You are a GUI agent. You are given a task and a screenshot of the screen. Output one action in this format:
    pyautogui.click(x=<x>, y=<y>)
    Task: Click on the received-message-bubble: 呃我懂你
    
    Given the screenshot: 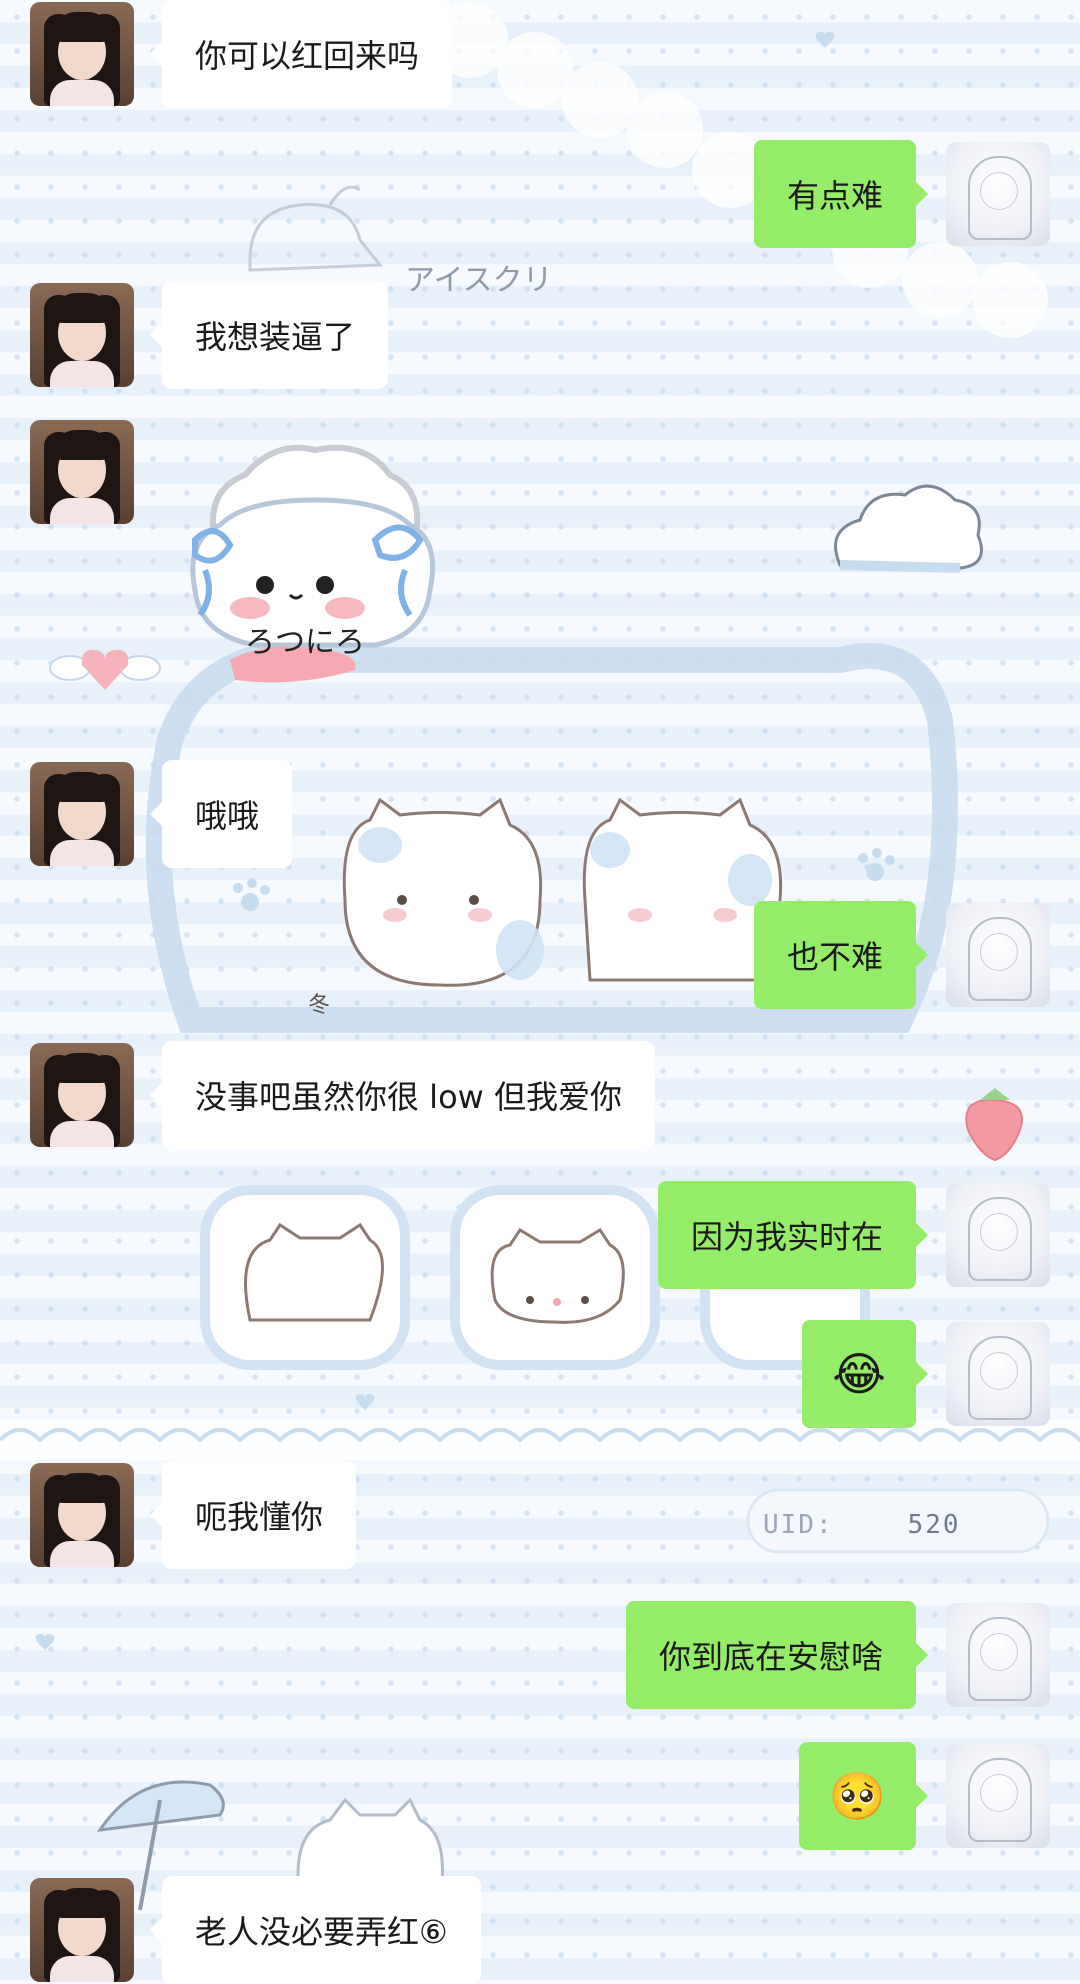 What is the action you would take?
    pyautogui.click(x=253, y=1515)
    